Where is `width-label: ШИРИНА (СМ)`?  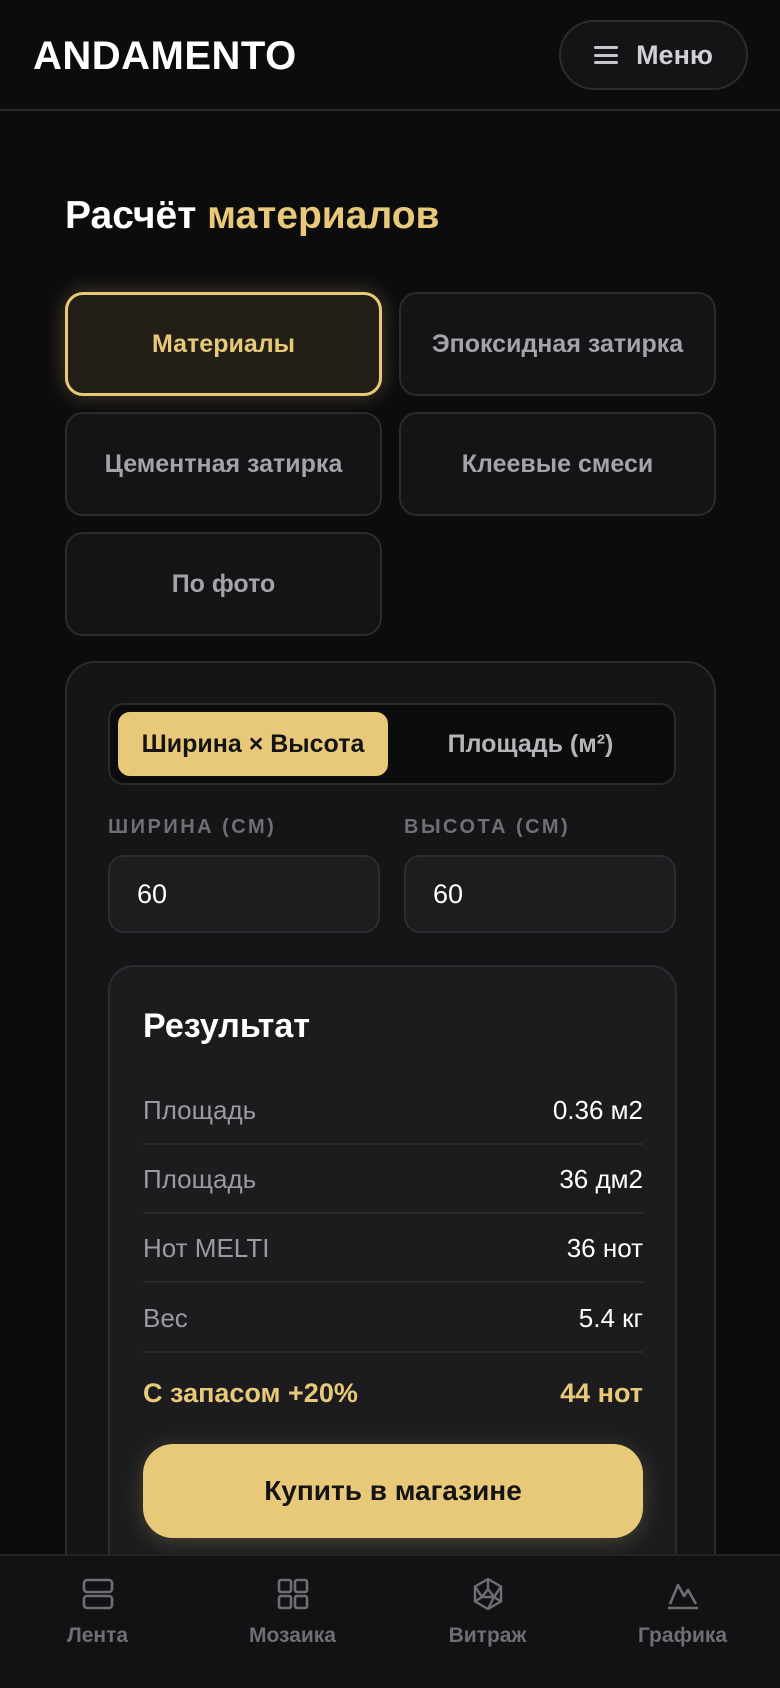
width-label: ШИРИНА (СМ) is located at coordinates (192, 827).